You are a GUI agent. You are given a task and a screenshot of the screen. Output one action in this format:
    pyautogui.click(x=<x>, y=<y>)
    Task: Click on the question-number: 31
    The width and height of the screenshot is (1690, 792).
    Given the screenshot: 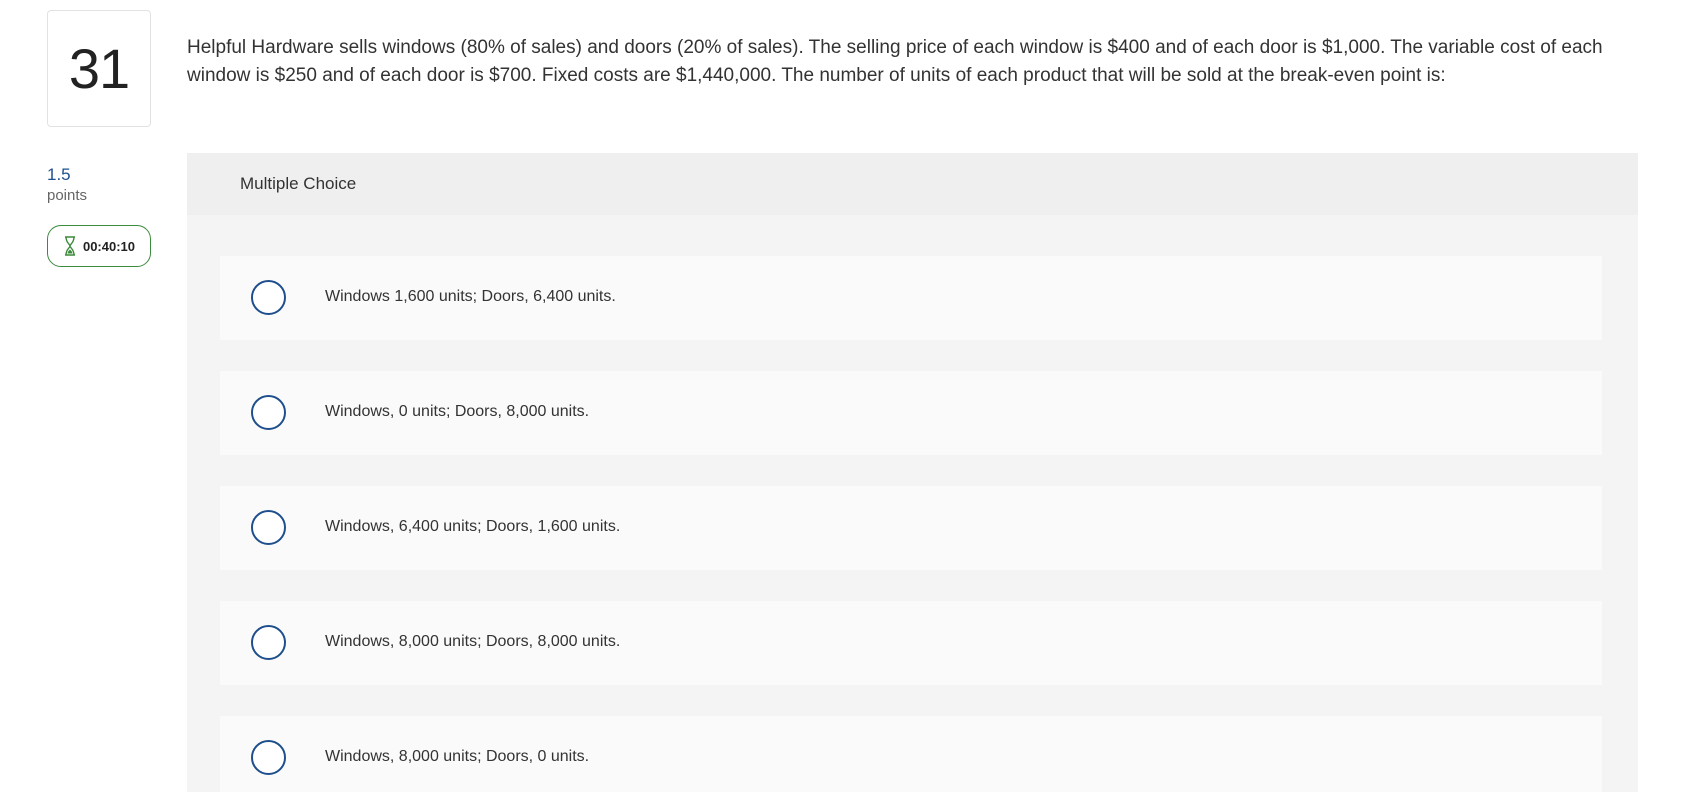 What is the action you would take?
    pyautogui.click(x=99, y=68)
    